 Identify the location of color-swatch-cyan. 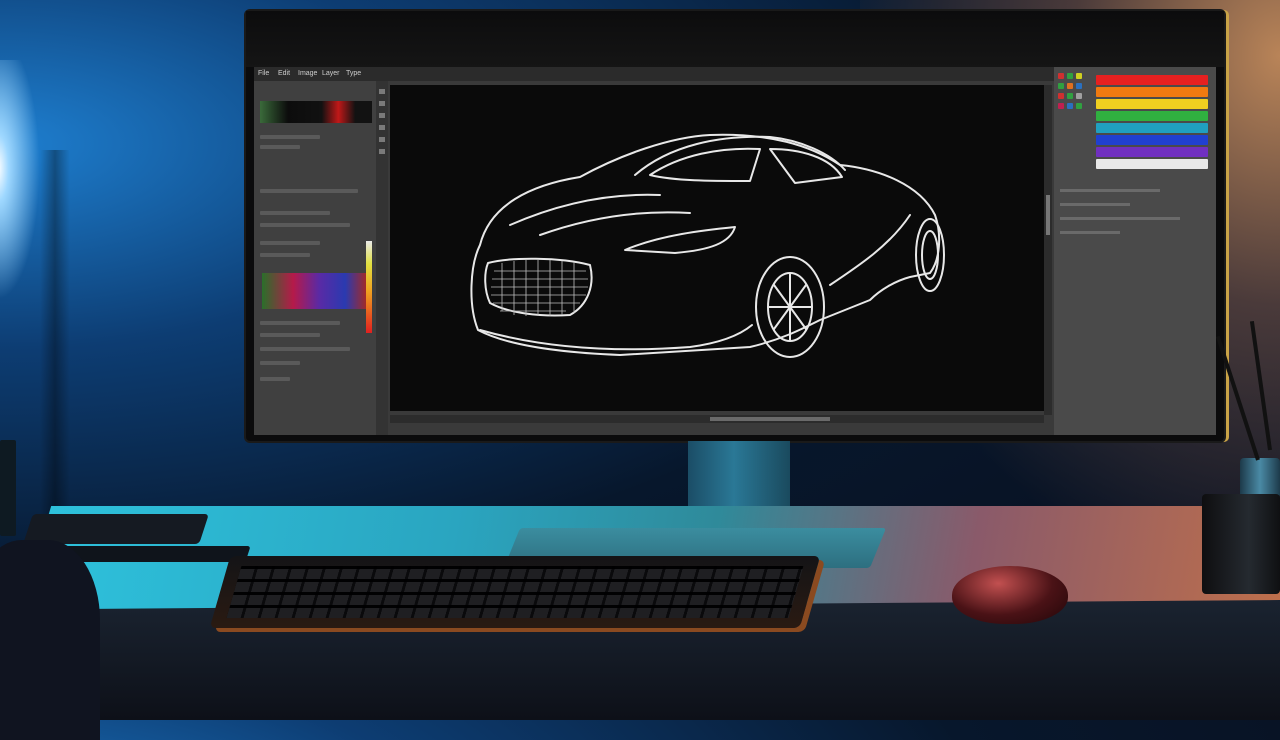
(1152, 128).